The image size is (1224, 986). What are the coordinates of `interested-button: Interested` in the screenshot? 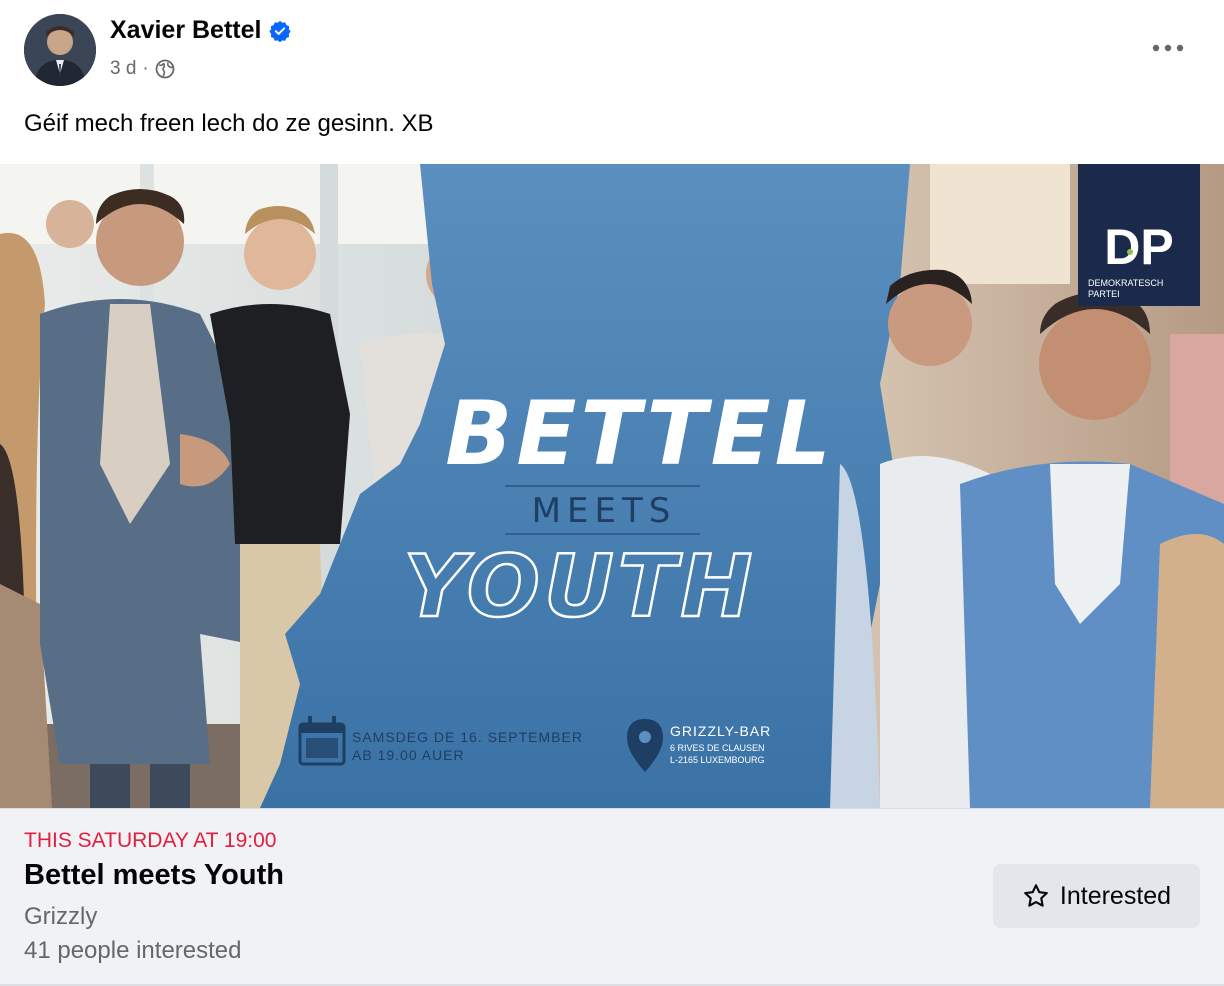 It's located at (1096, 896).